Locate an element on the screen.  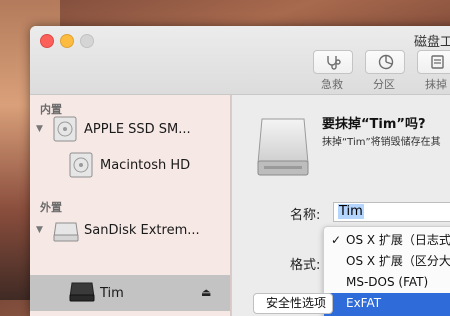
erase-icon is located at coordinates (437, 62).